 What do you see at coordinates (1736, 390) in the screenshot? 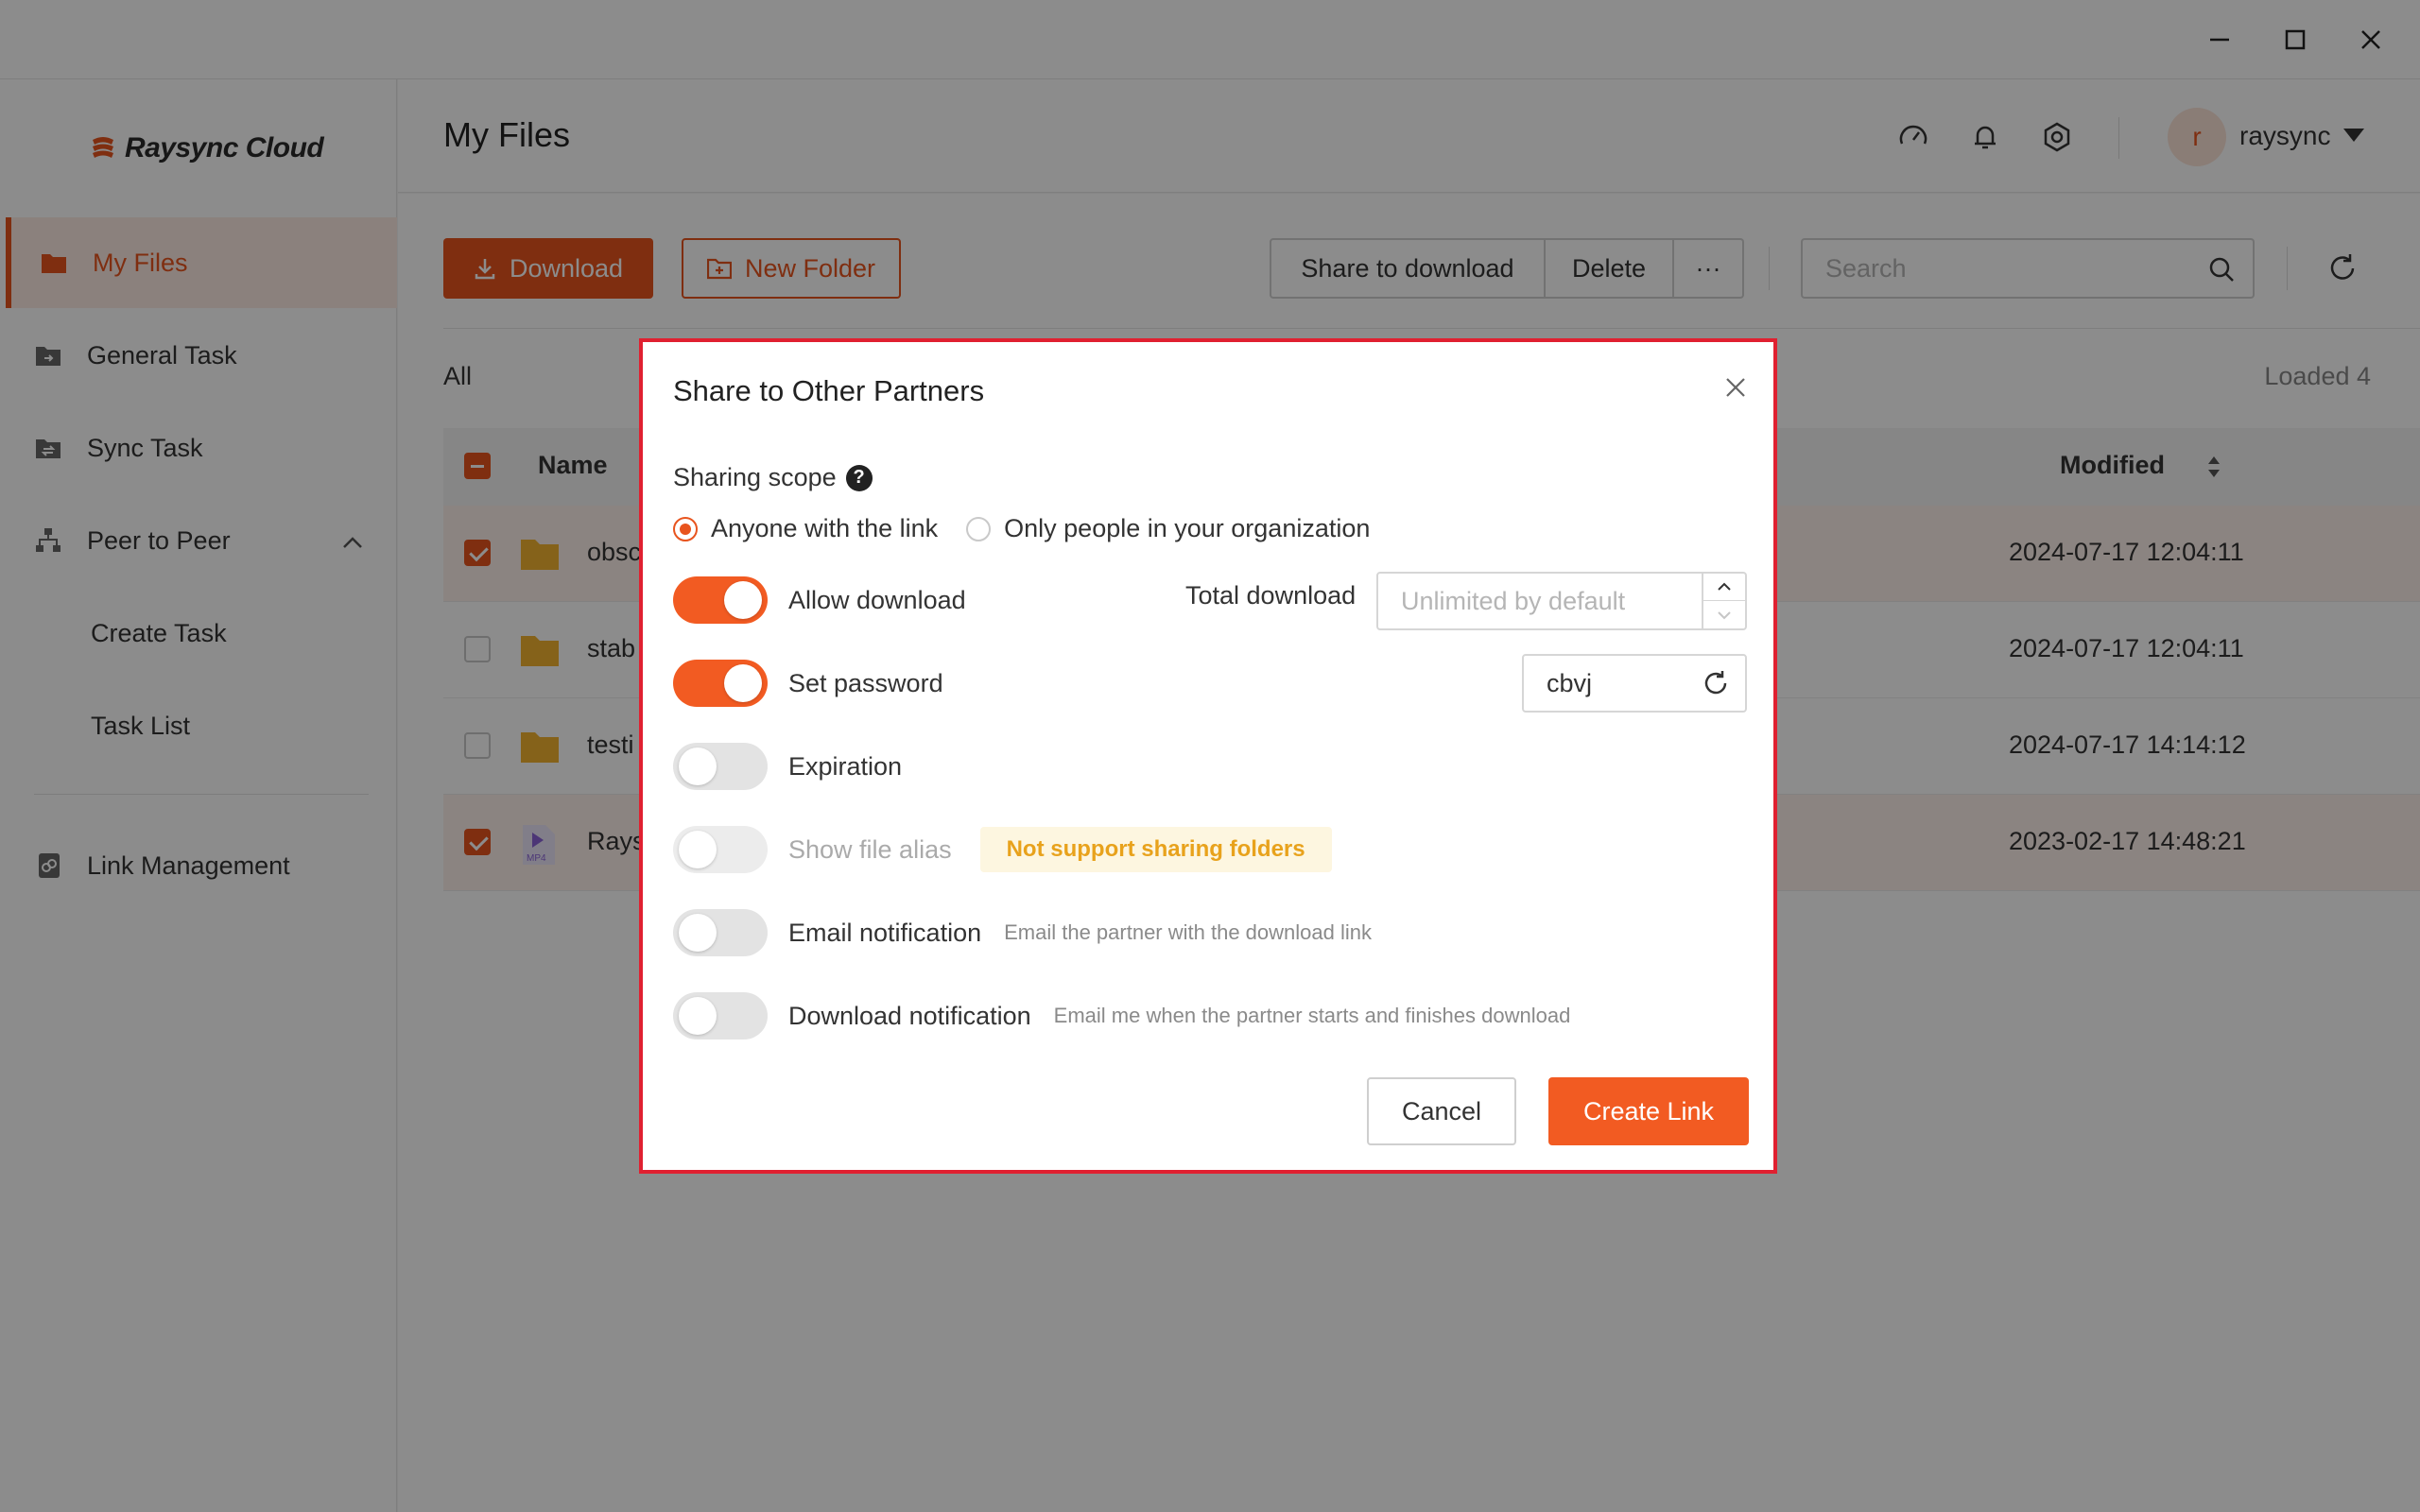
I see `close-icon` at bounding box center [1736, 390].